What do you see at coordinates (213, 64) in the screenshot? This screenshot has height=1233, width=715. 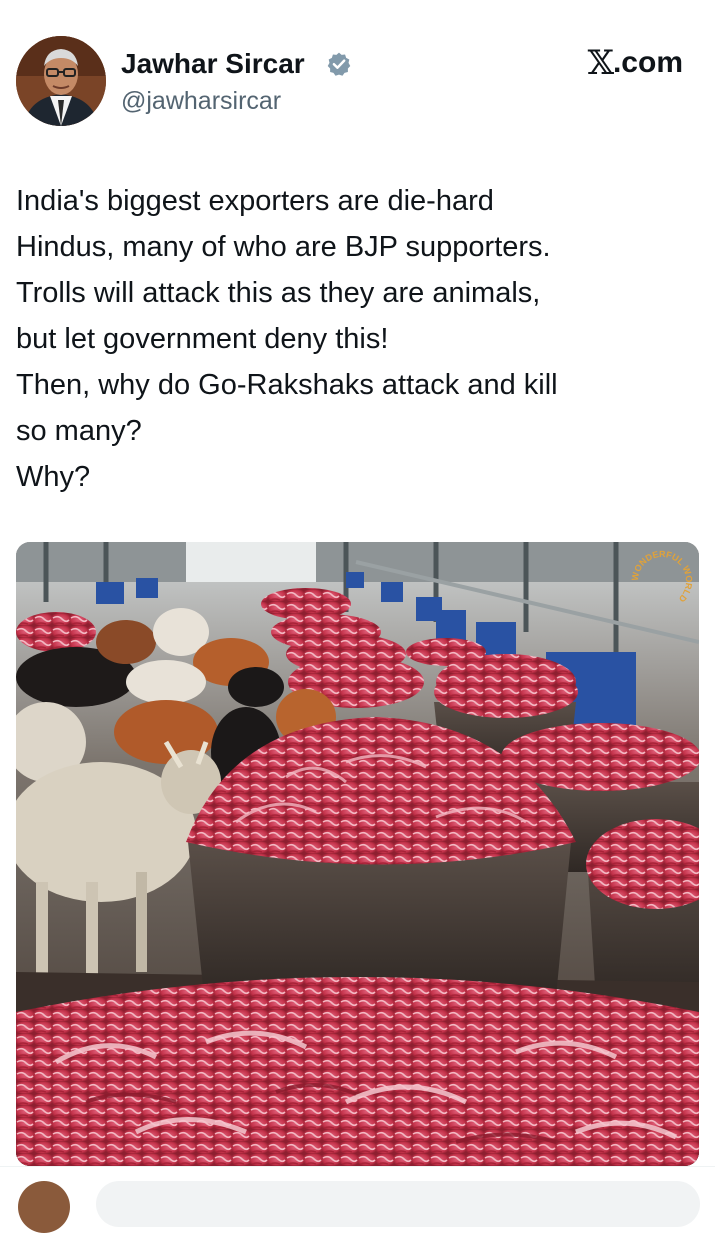 I see `author-name: Jawhar Sircar` at bounding box center [213, 64].